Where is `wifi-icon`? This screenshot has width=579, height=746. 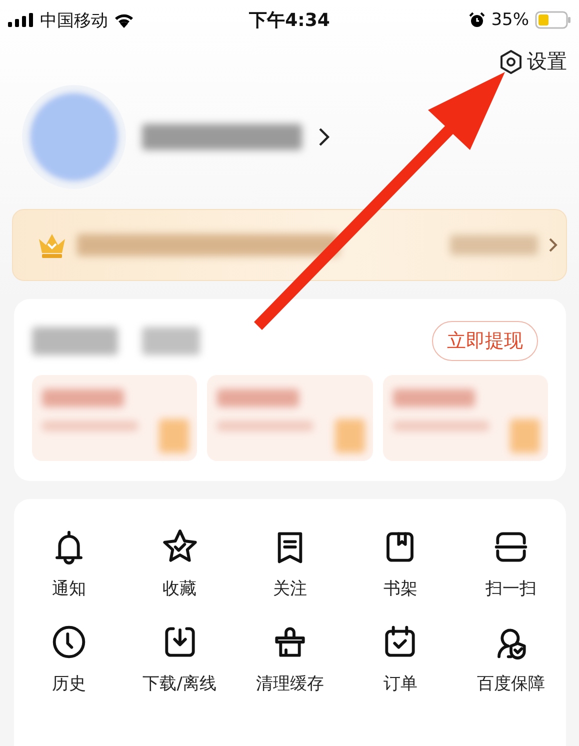
wifi-icon is located at coordinates (124, 20).